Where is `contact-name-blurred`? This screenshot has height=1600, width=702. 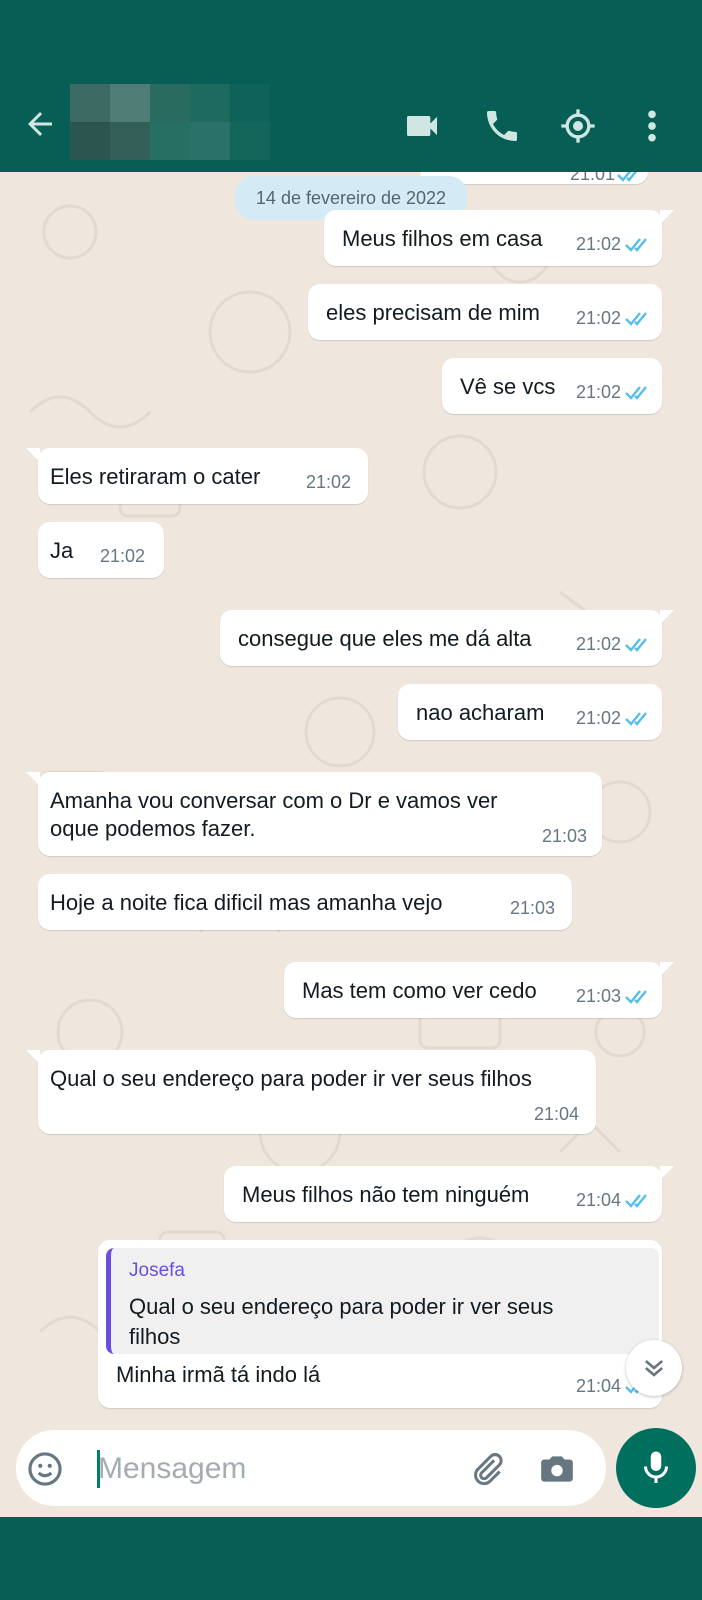 contact-name-blurred is located at coordinates (170, 122).